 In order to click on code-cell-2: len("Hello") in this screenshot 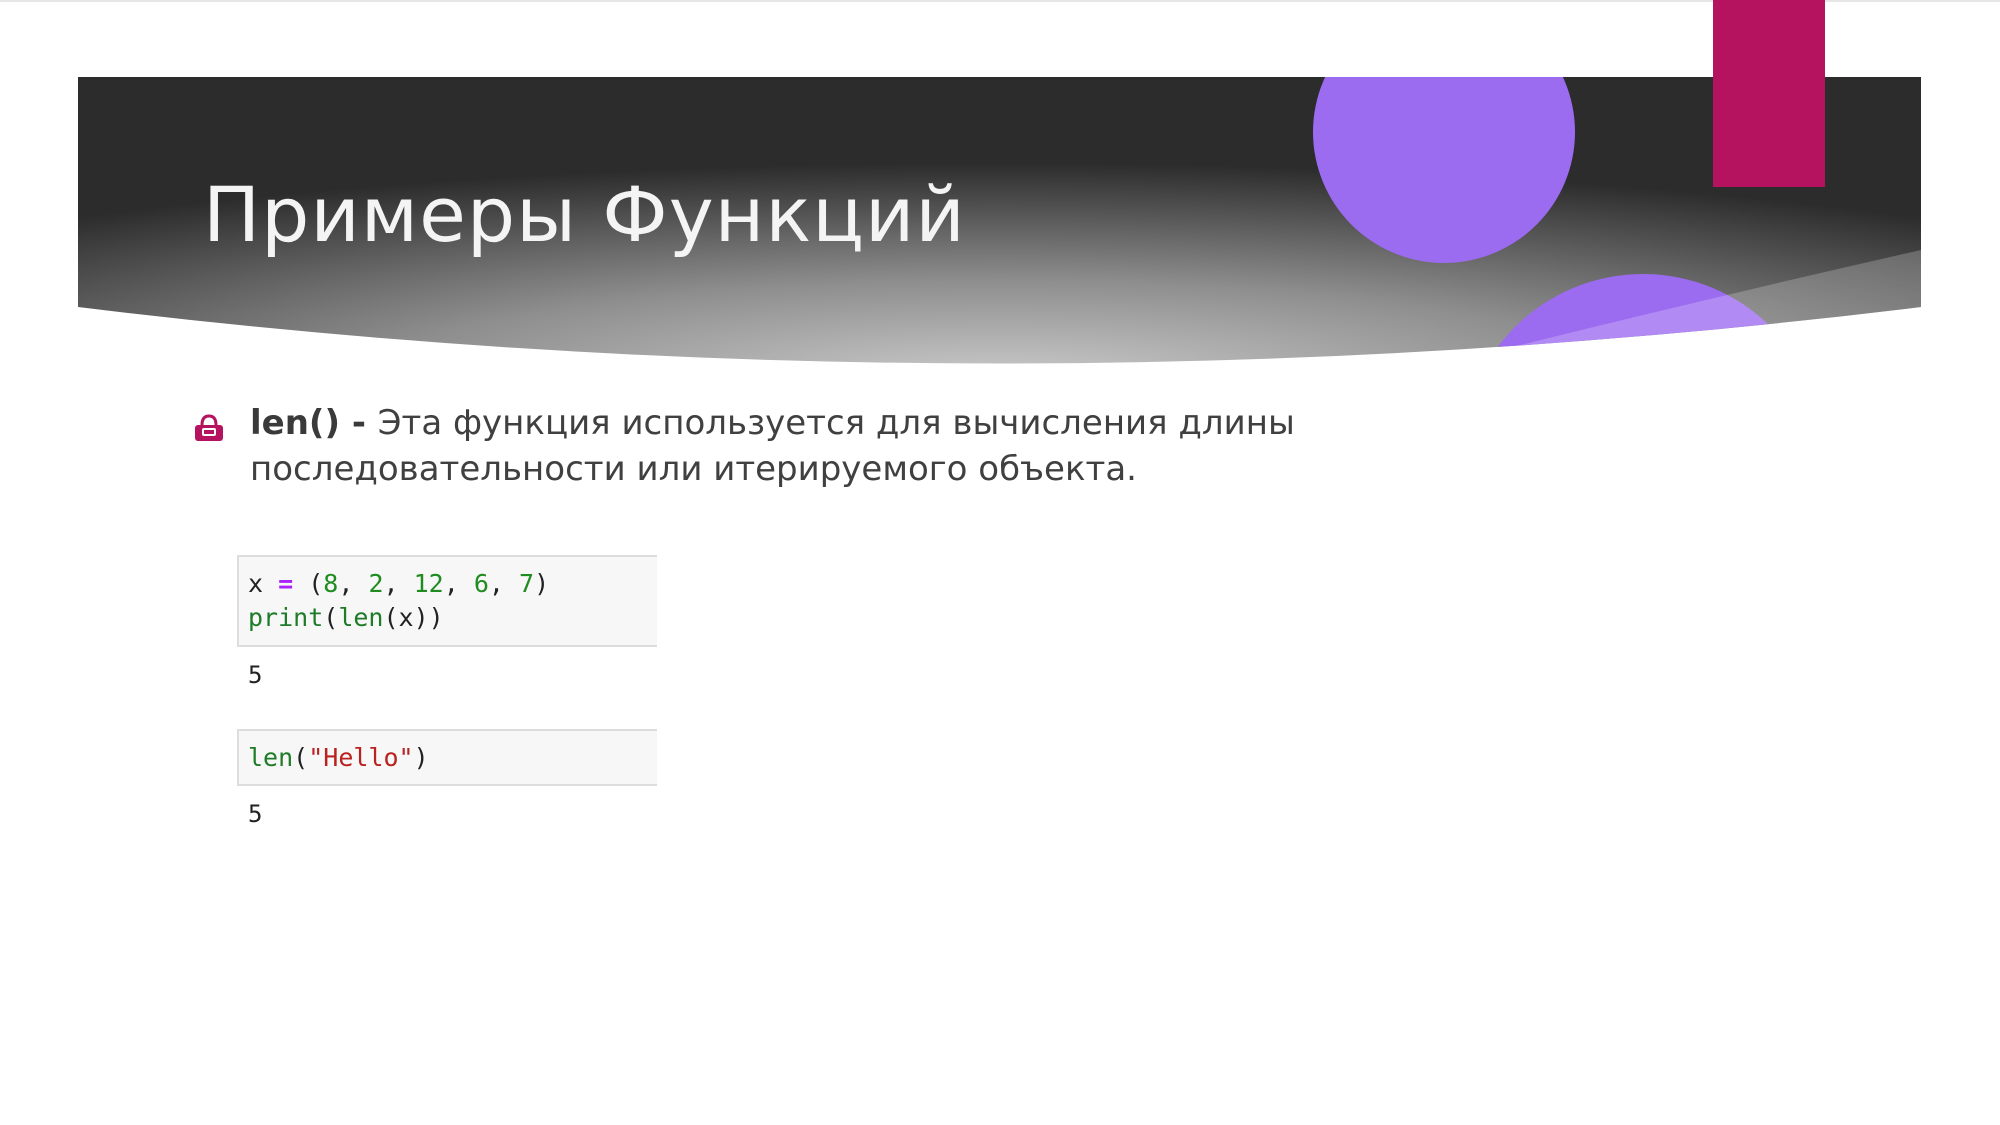, I will do `click(447, 757)`.